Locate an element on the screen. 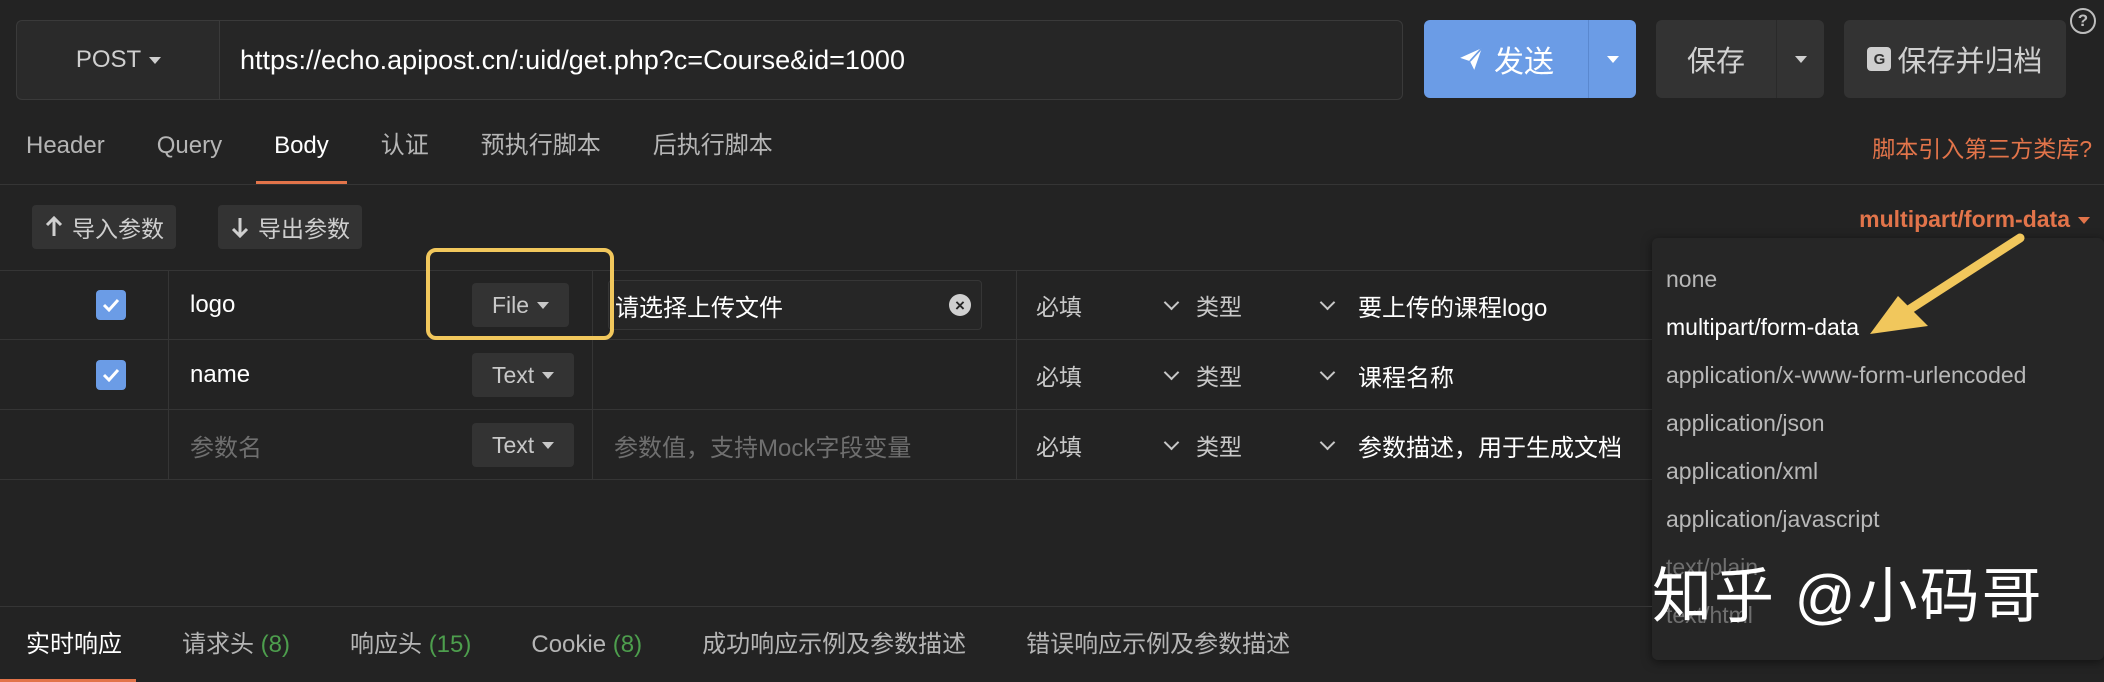 The height and width of the screenshot is (682, 2104). arrow-up-icon is located at coordinates (54, 226).